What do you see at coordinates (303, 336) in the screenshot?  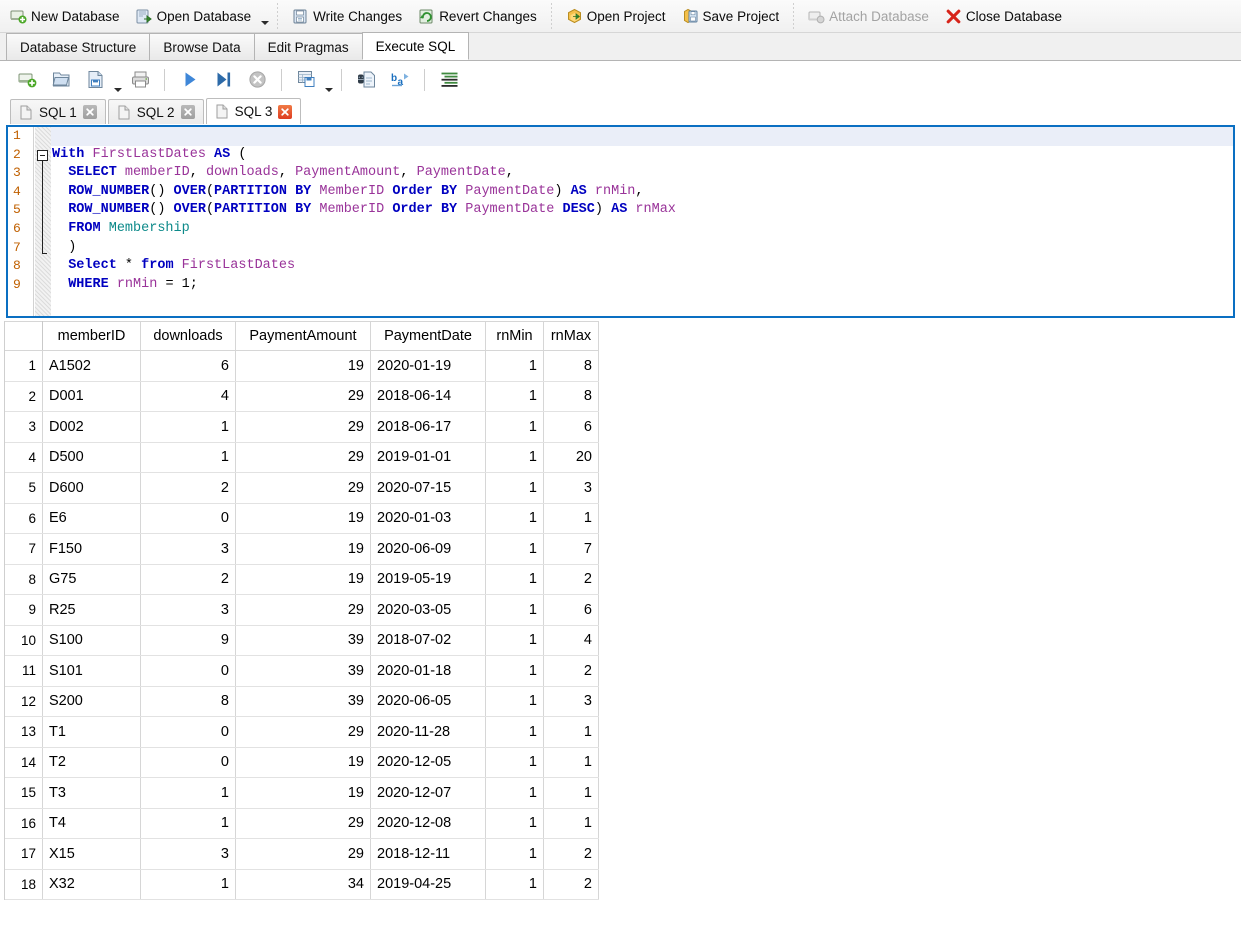 I see `column-header-PaymentAmount: PaymentAmount` at bounding box center [303, 336].